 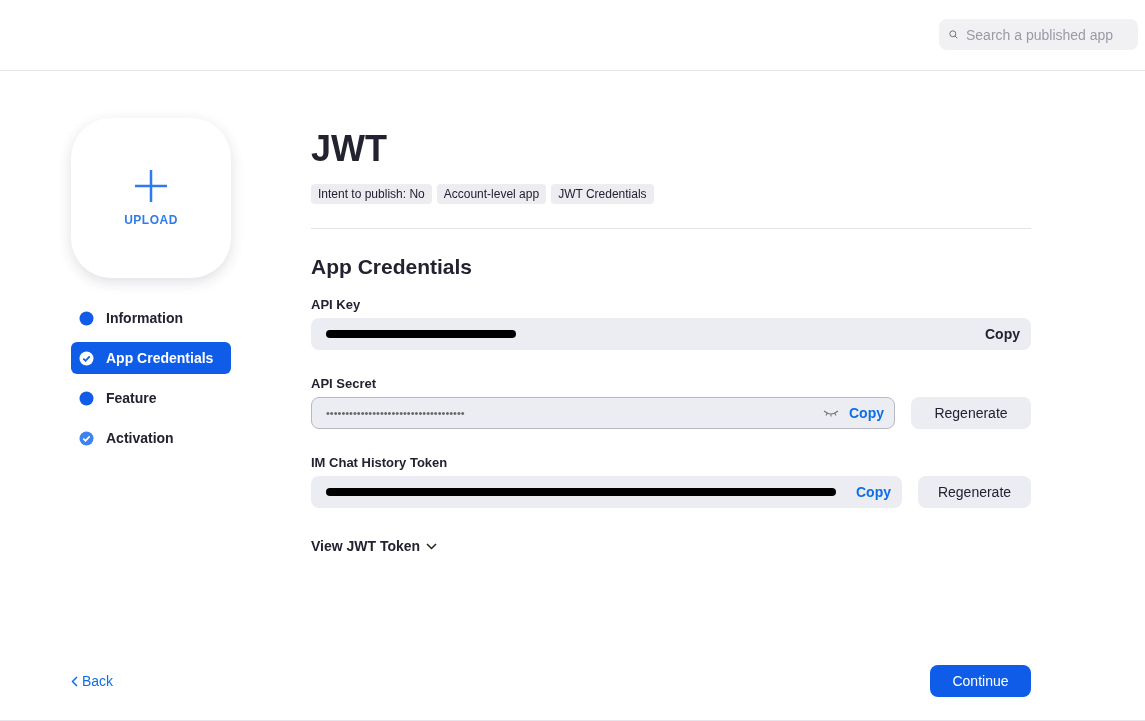 What do you see at coordinates (344, 383) in the screenshot?
I see `field-label: API Secret` at bounding box center [344, 383].